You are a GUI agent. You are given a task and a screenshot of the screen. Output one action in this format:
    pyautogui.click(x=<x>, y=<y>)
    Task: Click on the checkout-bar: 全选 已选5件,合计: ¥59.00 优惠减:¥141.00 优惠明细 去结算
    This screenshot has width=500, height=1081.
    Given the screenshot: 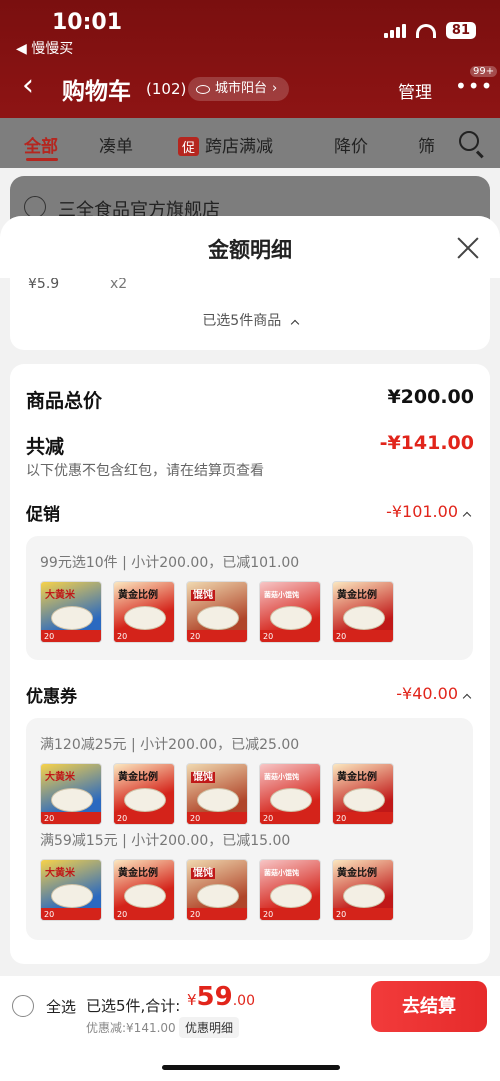 What is the action you would take?
    pyautogui.click(x=250, y=1028)
    